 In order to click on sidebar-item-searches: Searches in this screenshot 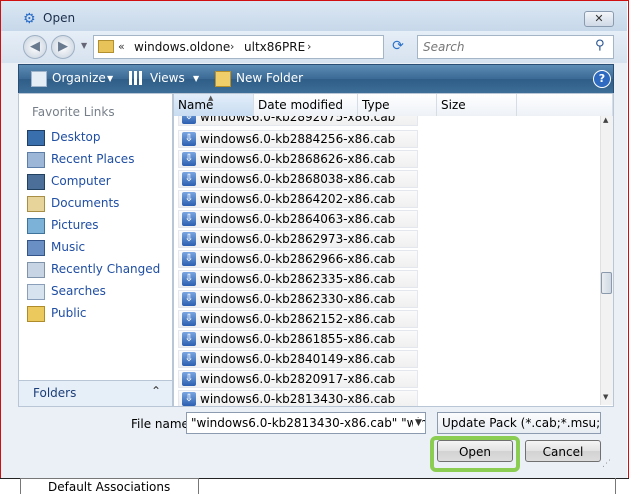, I will do `click(78, 291)`.